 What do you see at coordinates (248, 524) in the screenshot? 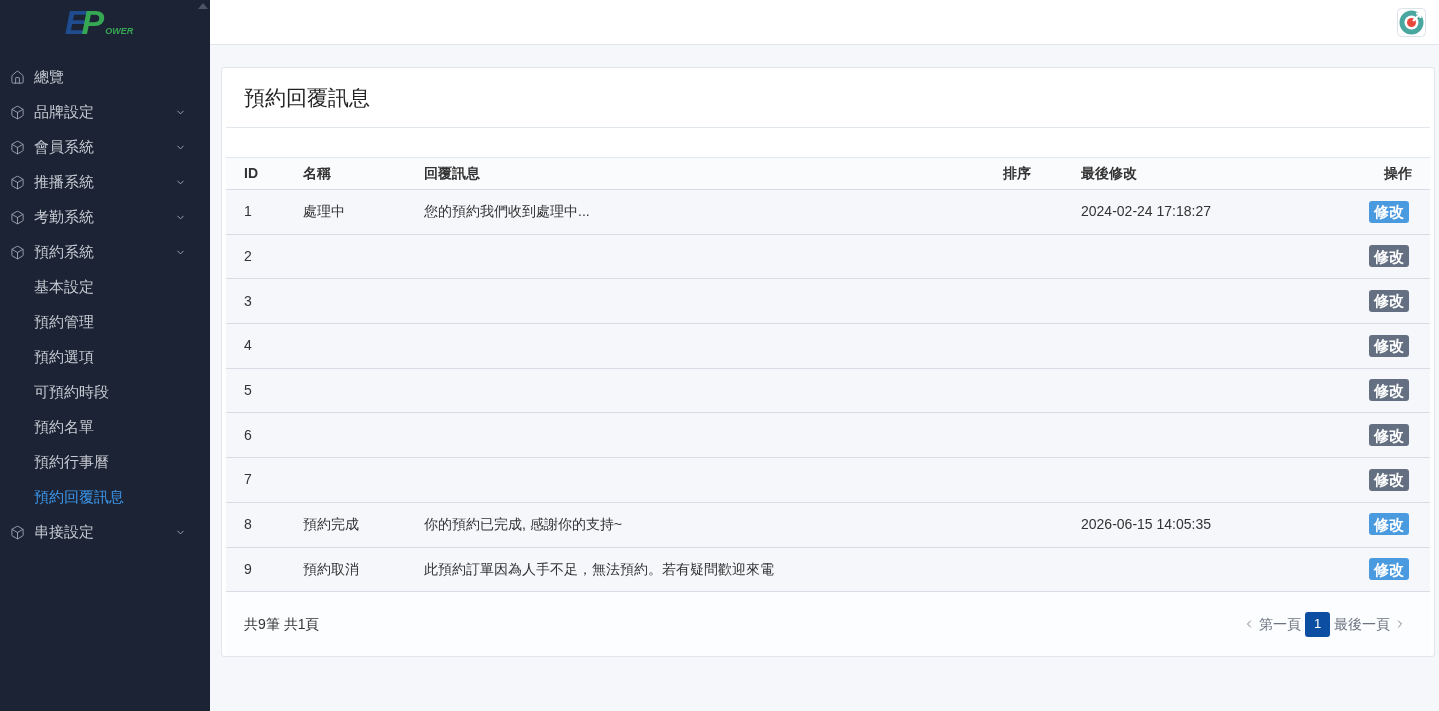
I see `table-cell: 8` at bounding box center [248, 524].